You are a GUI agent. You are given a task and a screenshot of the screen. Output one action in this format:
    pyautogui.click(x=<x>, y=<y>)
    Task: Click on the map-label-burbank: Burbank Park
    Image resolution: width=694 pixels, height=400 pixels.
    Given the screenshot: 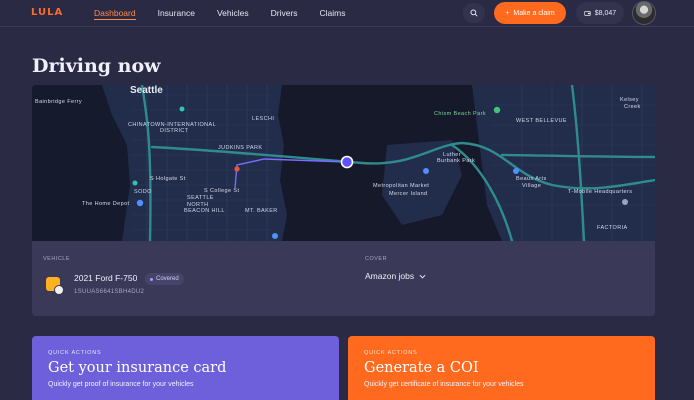 What is the action you would take?
    pyautogui.click(x=456, y=161)
    